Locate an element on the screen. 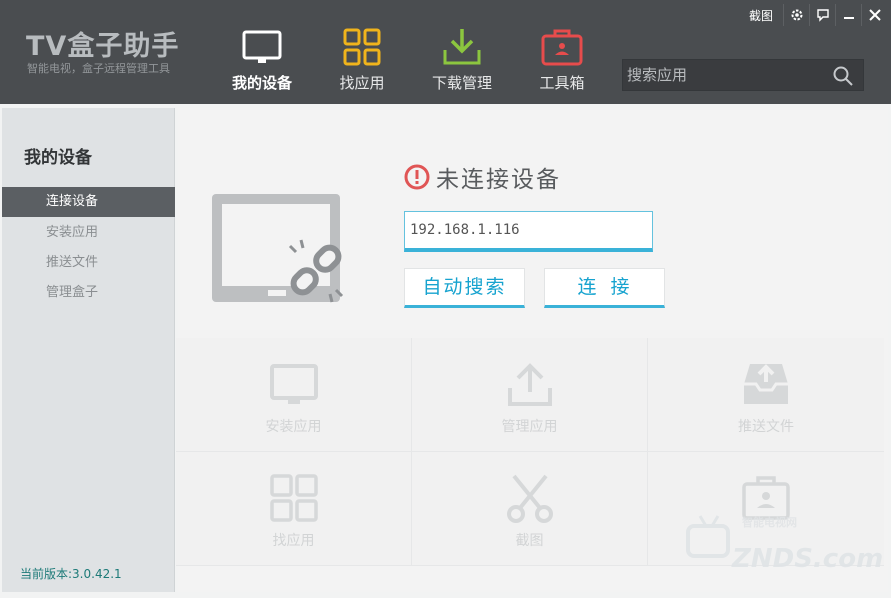 The height and width of the screenshot is (598, 891). search-box is located at coordinates (743, 75).